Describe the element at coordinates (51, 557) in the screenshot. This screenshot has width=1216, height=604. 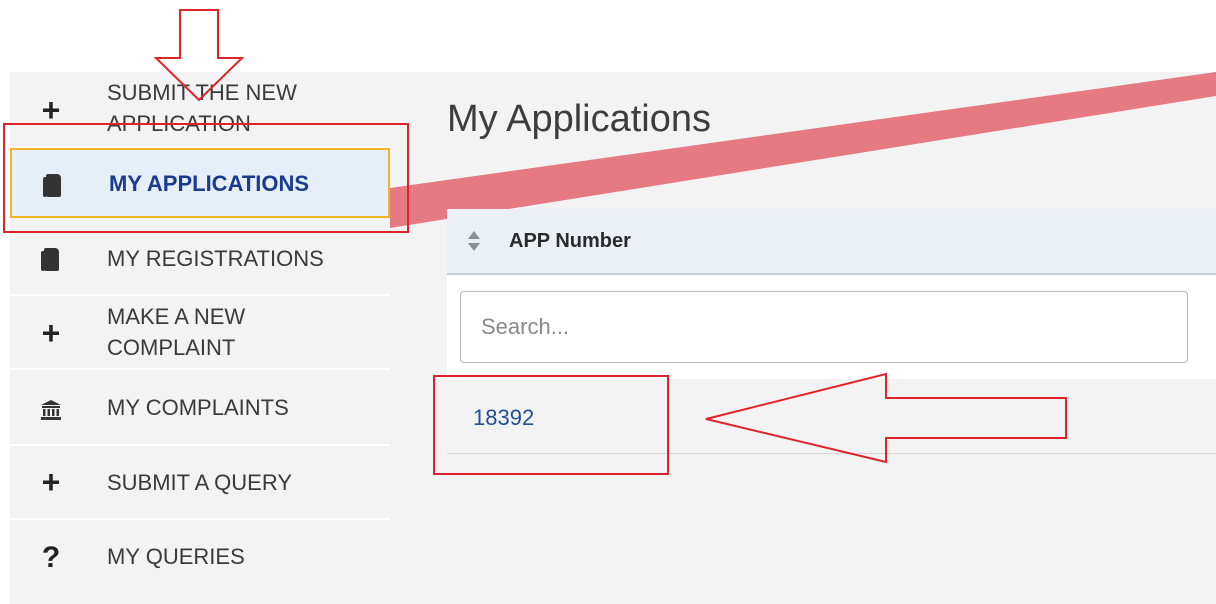
I see `question-icon: ?` at that location.